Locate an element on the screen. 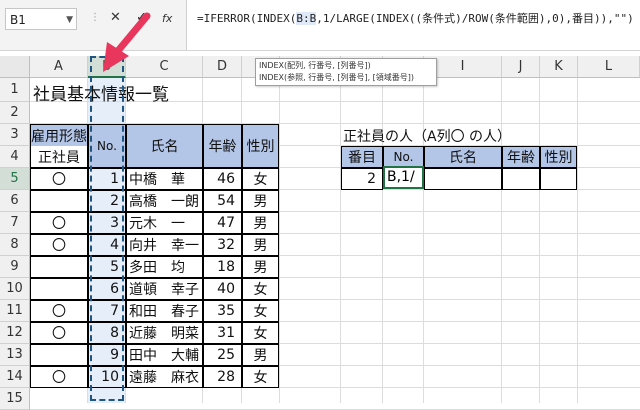 Image resolution: width=640 pixels, height=410 pixels. tooltip-line-1: INDEX(配列, 行番号, [列番号]) is located at coordinates (315, 65).